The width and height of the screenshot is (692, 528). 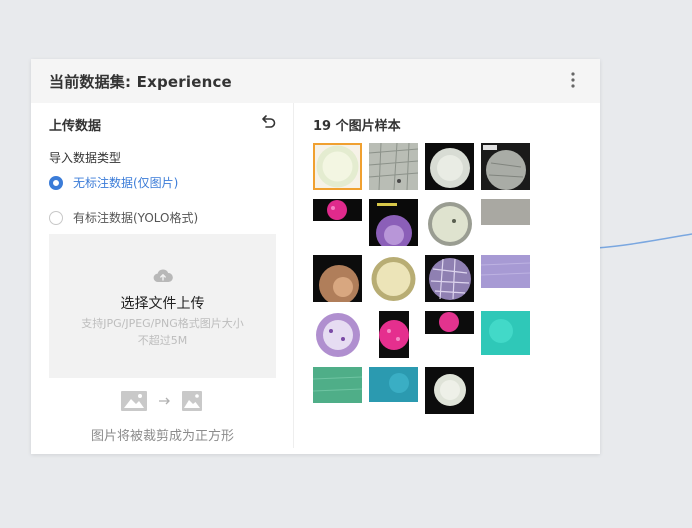 I want to click on samples-title: 19 个图片样本, so click(x=357, y=126).